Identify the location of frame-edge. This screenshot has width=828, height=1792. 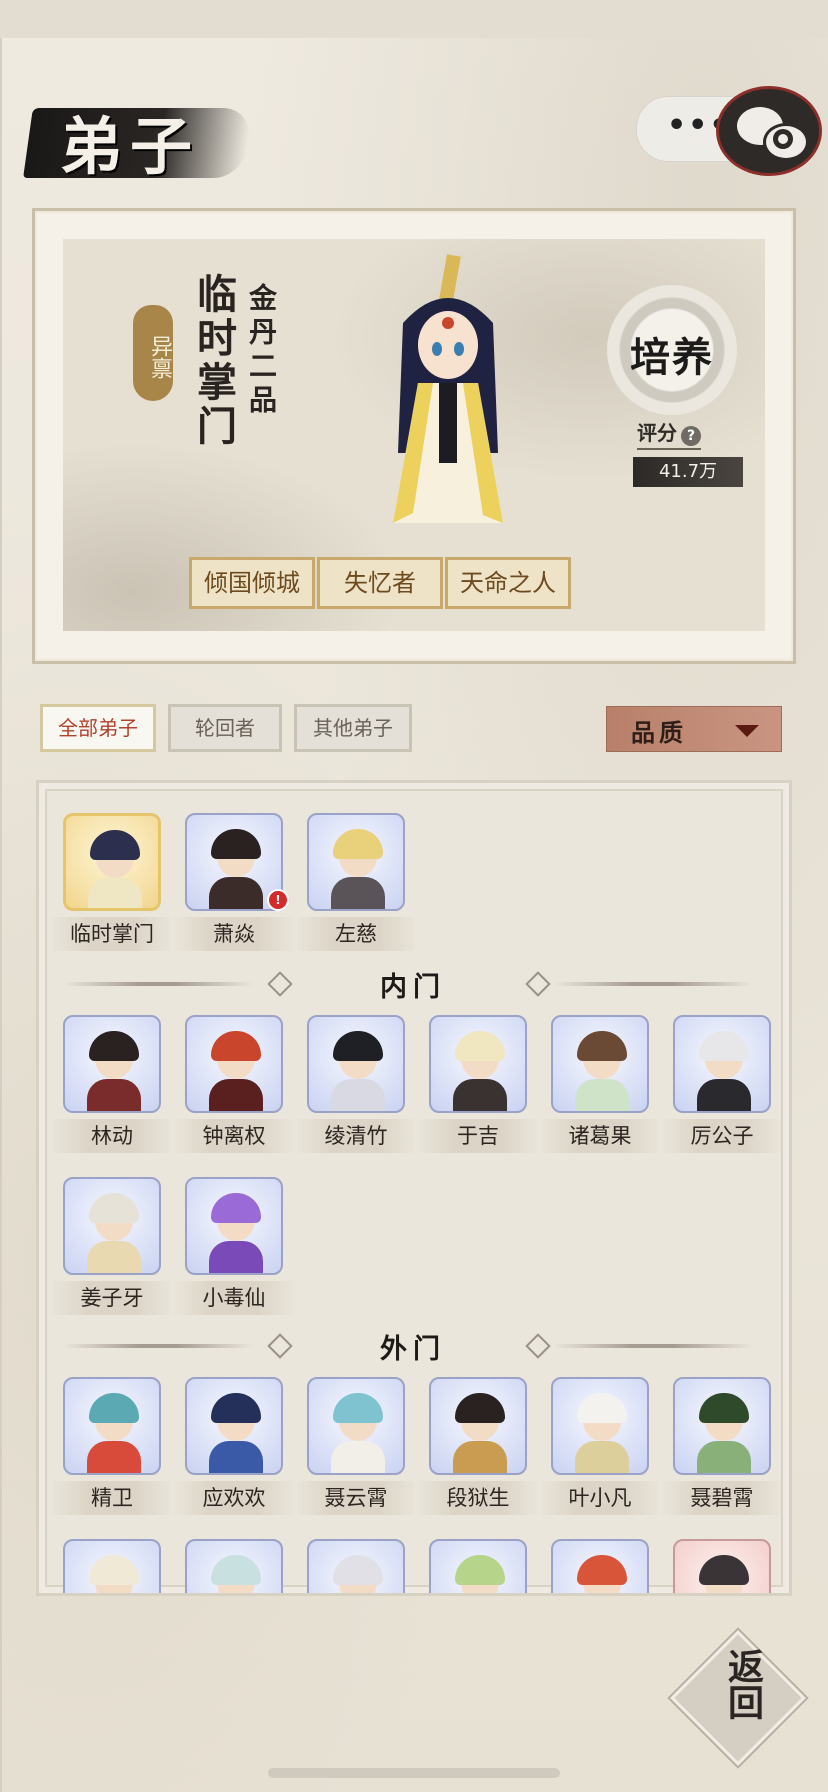
(1, 915).